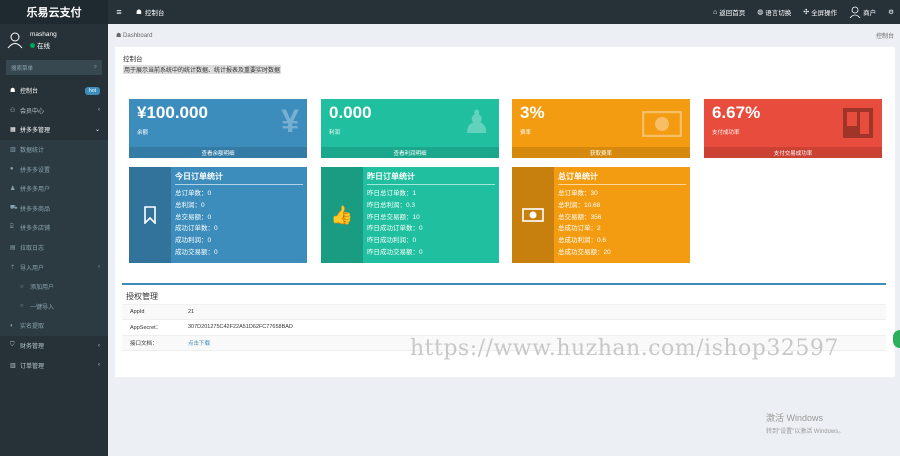 This screenshot has width=900, height=456. I want to click on sidebar-item-fetch-logs: ▤ 拉取日志, so click(54, 247).